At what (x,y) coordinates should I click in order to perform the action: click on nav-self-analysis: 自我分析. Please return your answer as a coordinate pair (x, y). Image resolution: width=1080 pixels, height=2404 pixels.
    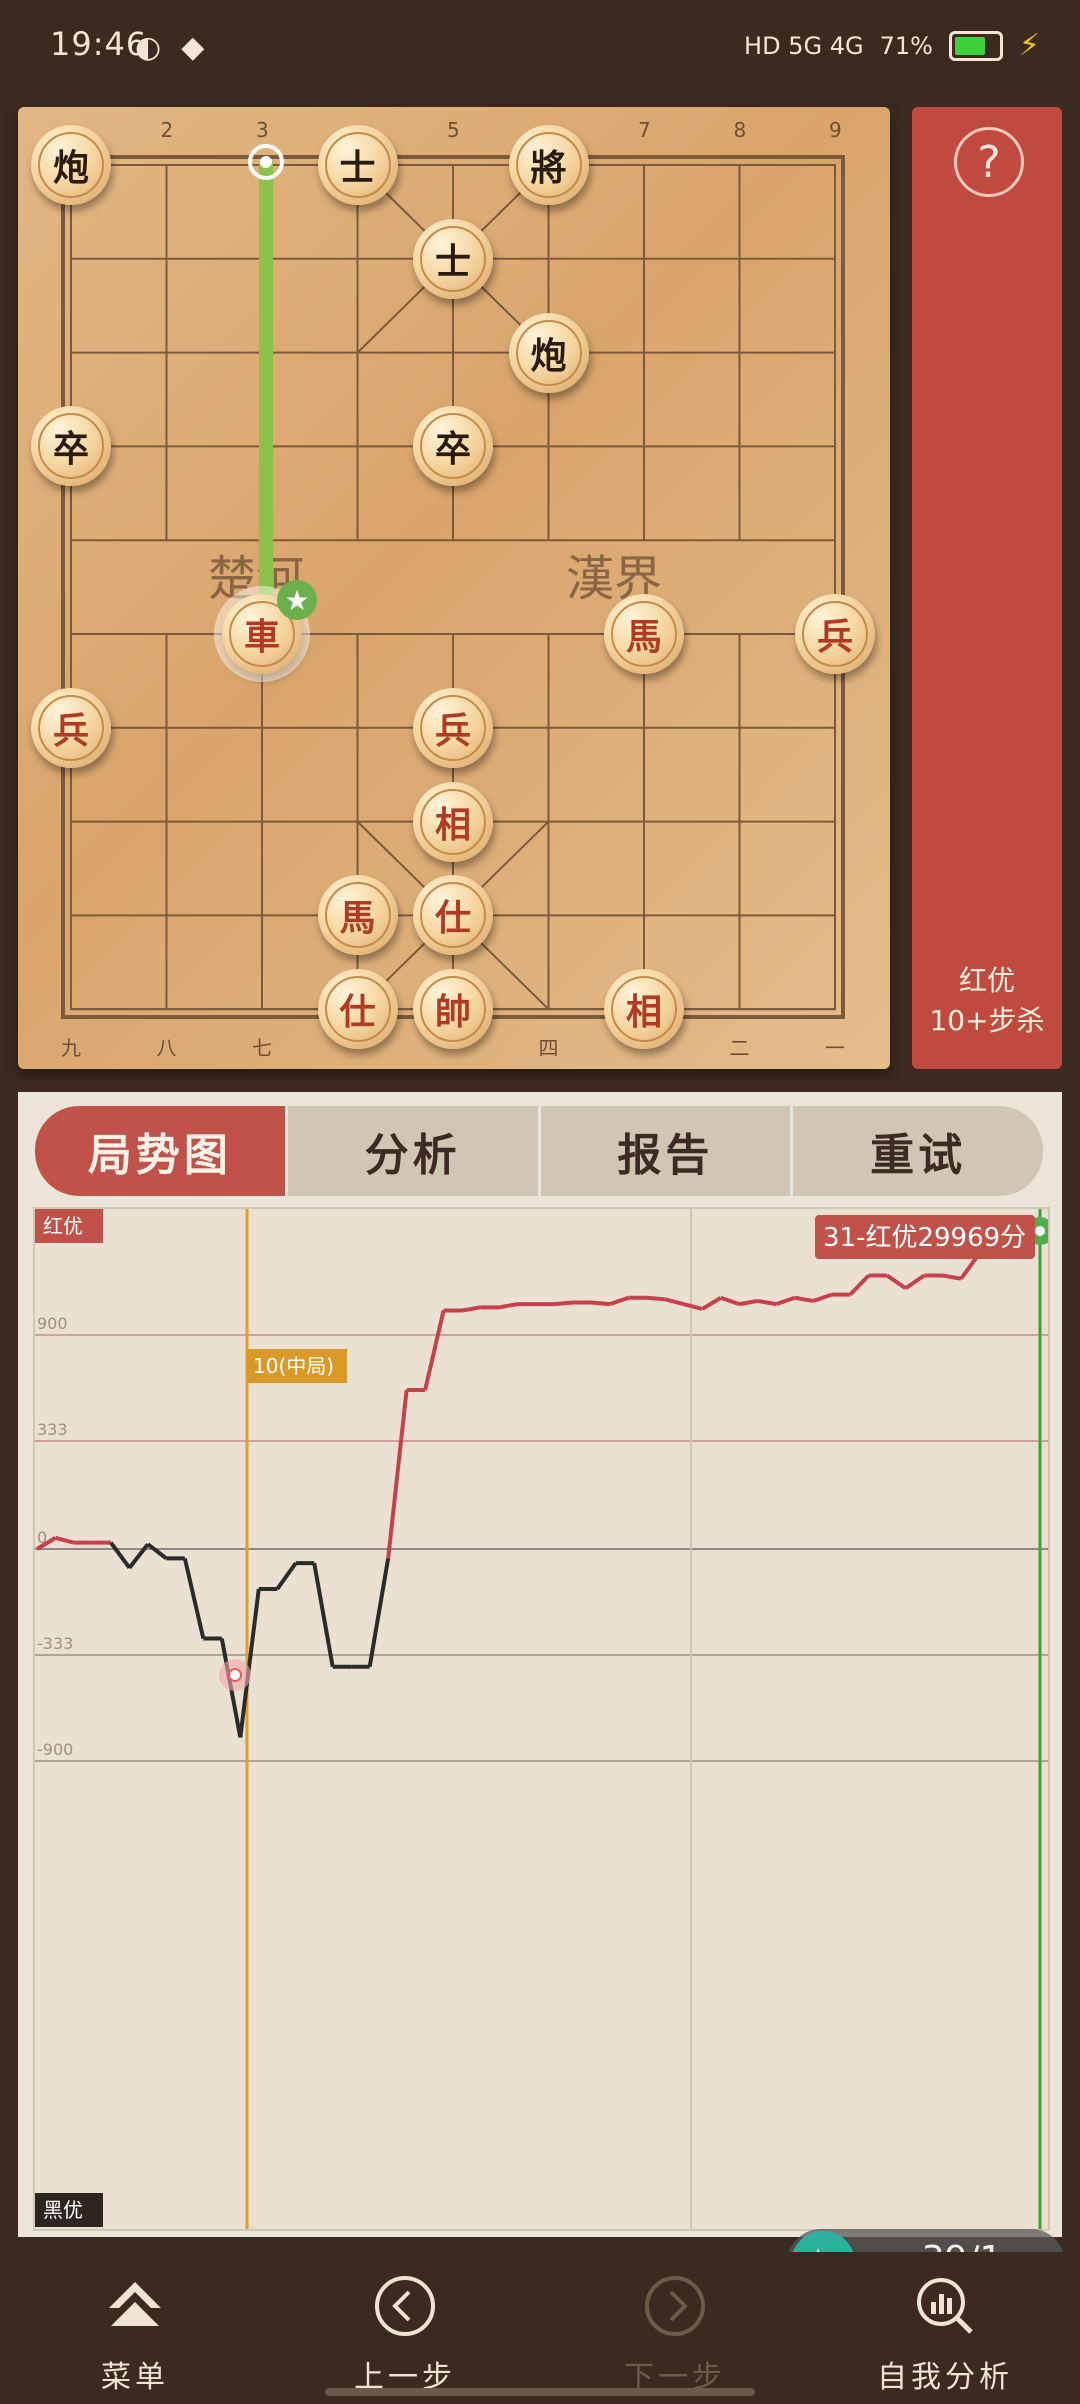
    Looking at the image, I should click on (945, 2328).